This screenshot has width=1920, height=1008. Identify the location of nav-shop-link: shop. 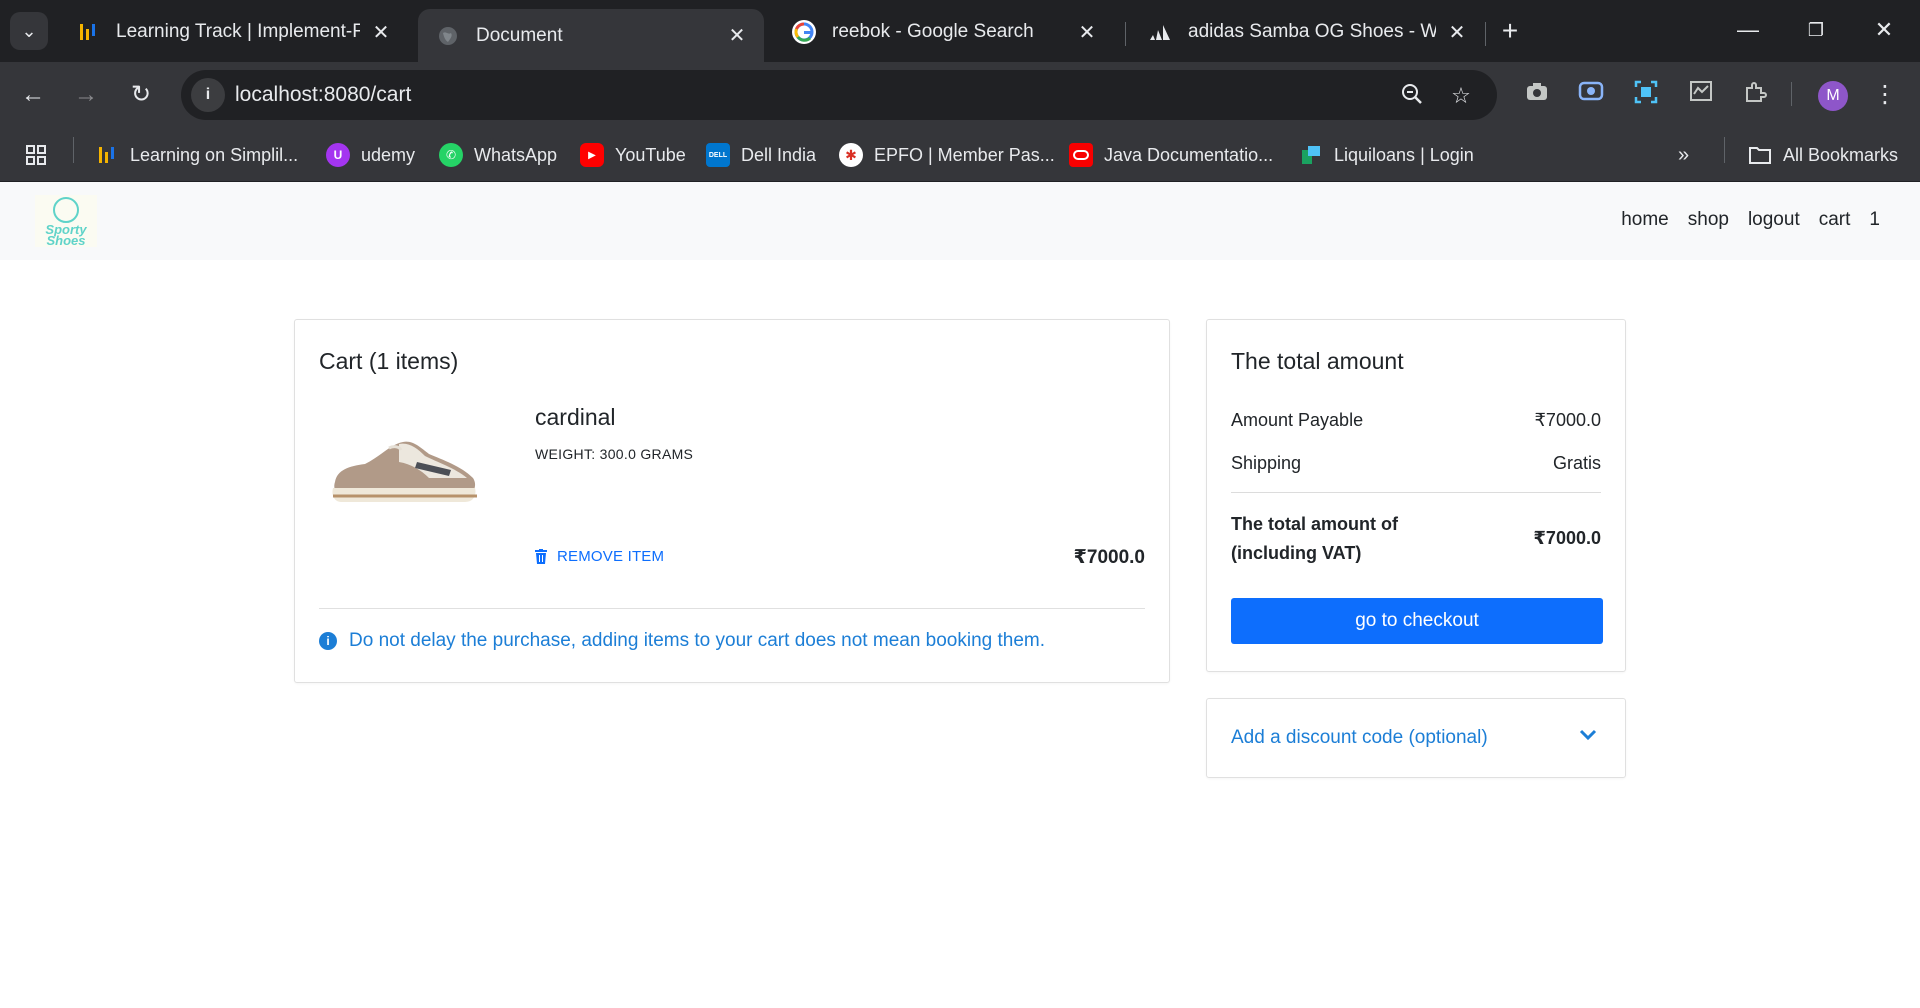
(1708, 220).